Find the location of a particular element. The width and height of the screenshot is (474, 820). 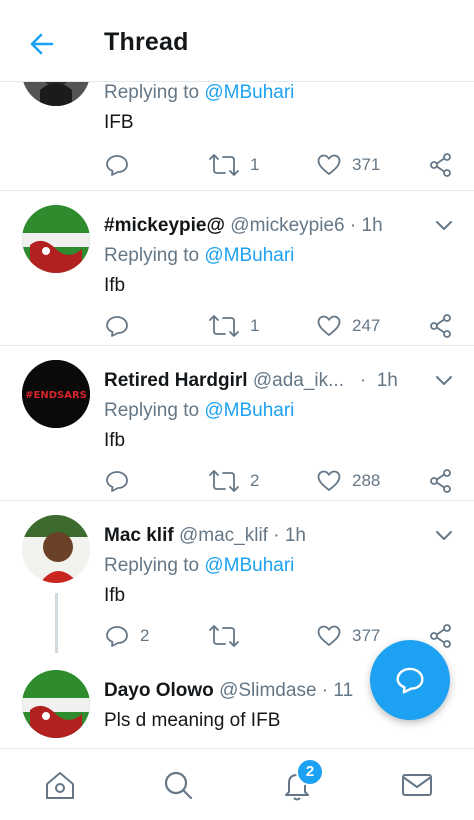

tweet-actions: 1 371 is located at coordinates (280, 167).